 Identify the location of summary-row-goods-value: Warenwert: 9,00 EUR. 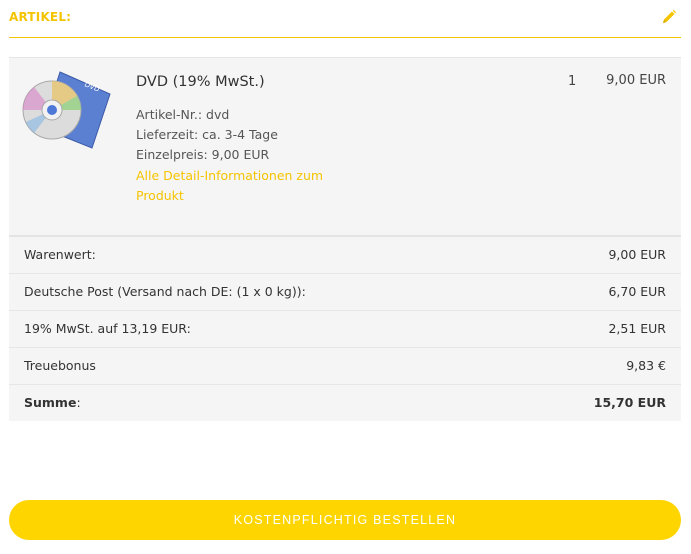
(345, 255).